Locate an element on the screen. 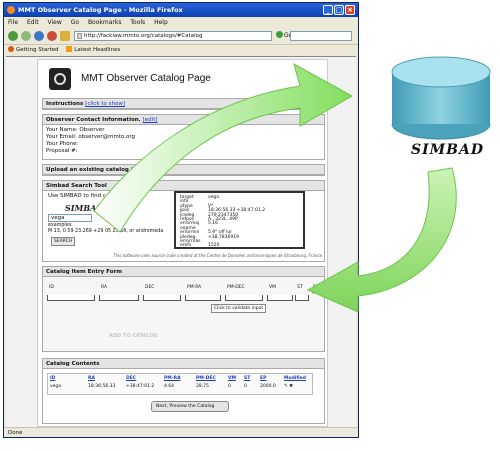 Image resolution: width=500 pixels, height=451 pixels. result-arrow is located at coordinates (381, 240).